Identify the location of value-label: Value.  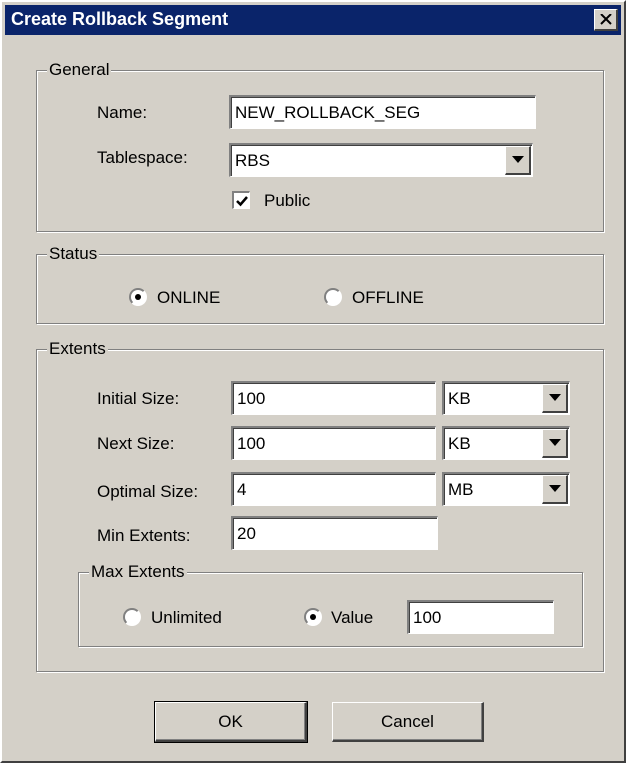
(352, 617).